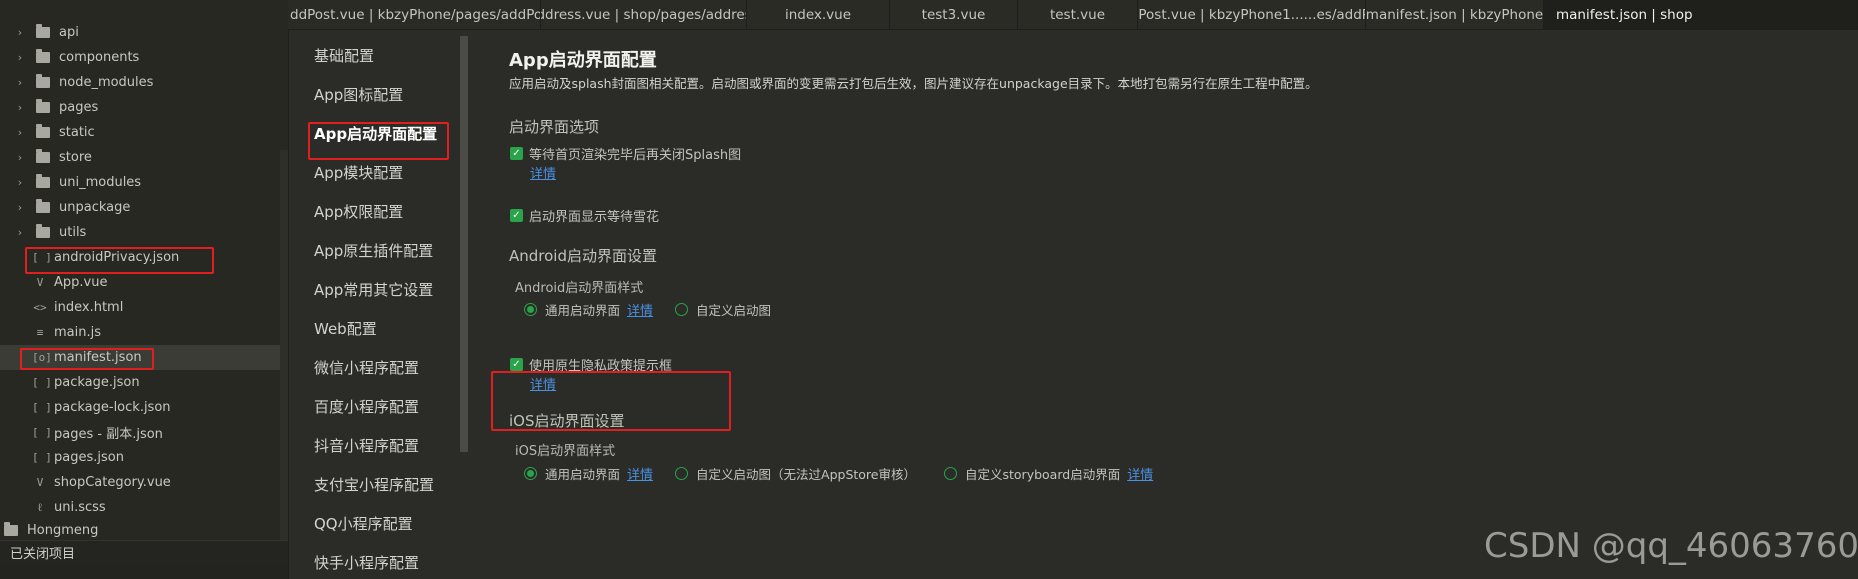 This screenshot has width=1858, height=579. What do you see at coordinates (414, 14) in the screenshot?
I see `tab-addpost-kbzyphone: ddPost.vue | kbzyPhone/pages/addPost` at bounding box center [414, 14].